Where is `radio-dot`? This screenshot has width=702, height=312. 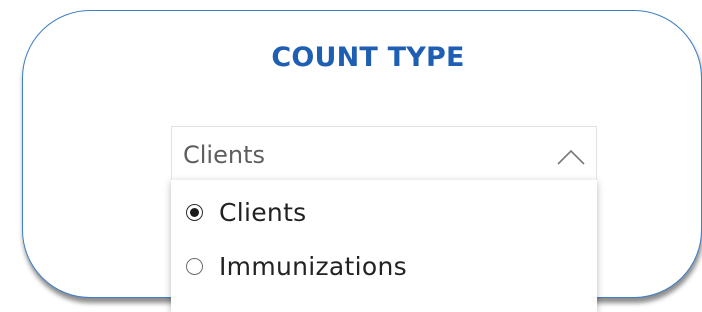 radio-dot is located at coordinates (194, 212).